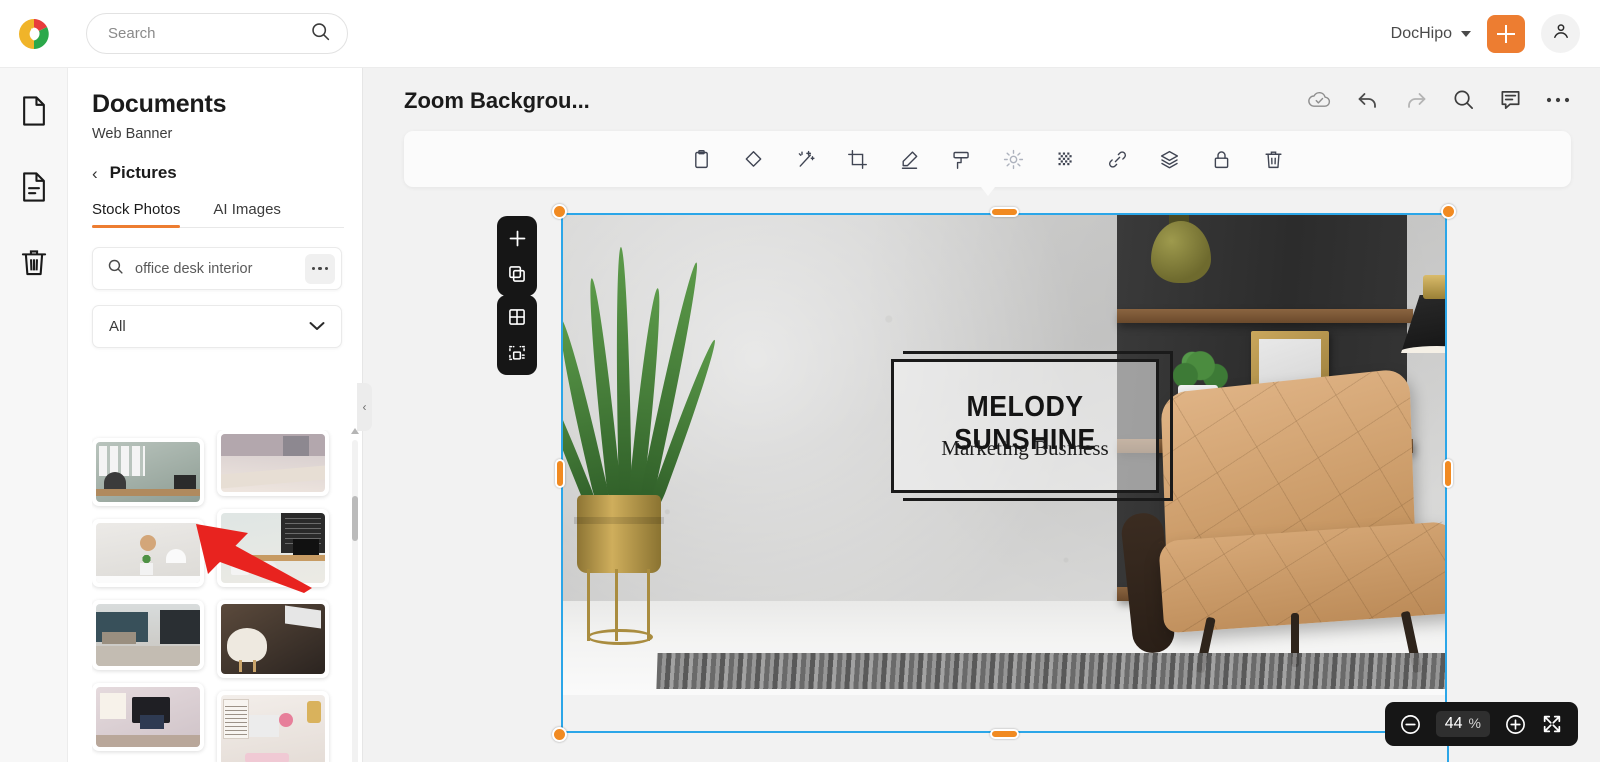 The image size is (1600, 762). What do you see at coordinates (1411, 724) in the screenshot?
I see `zoom-out-icon` at bounding box center [1411, 724].